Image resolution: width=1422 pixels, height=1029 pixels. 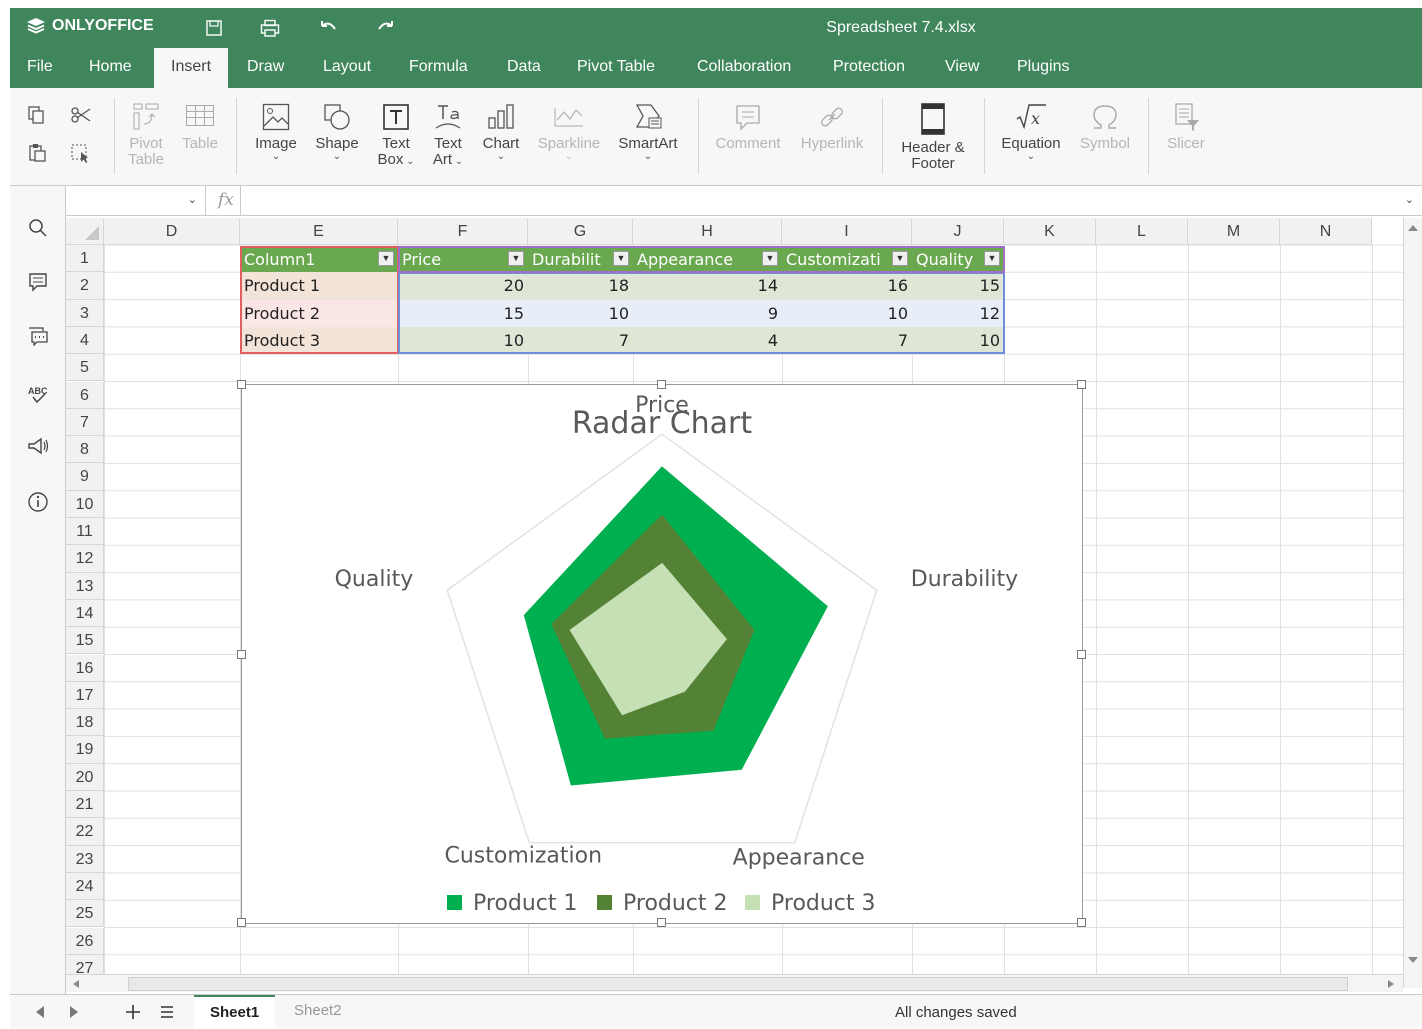 I want to click on search-icon, so click(x=38, y=228).